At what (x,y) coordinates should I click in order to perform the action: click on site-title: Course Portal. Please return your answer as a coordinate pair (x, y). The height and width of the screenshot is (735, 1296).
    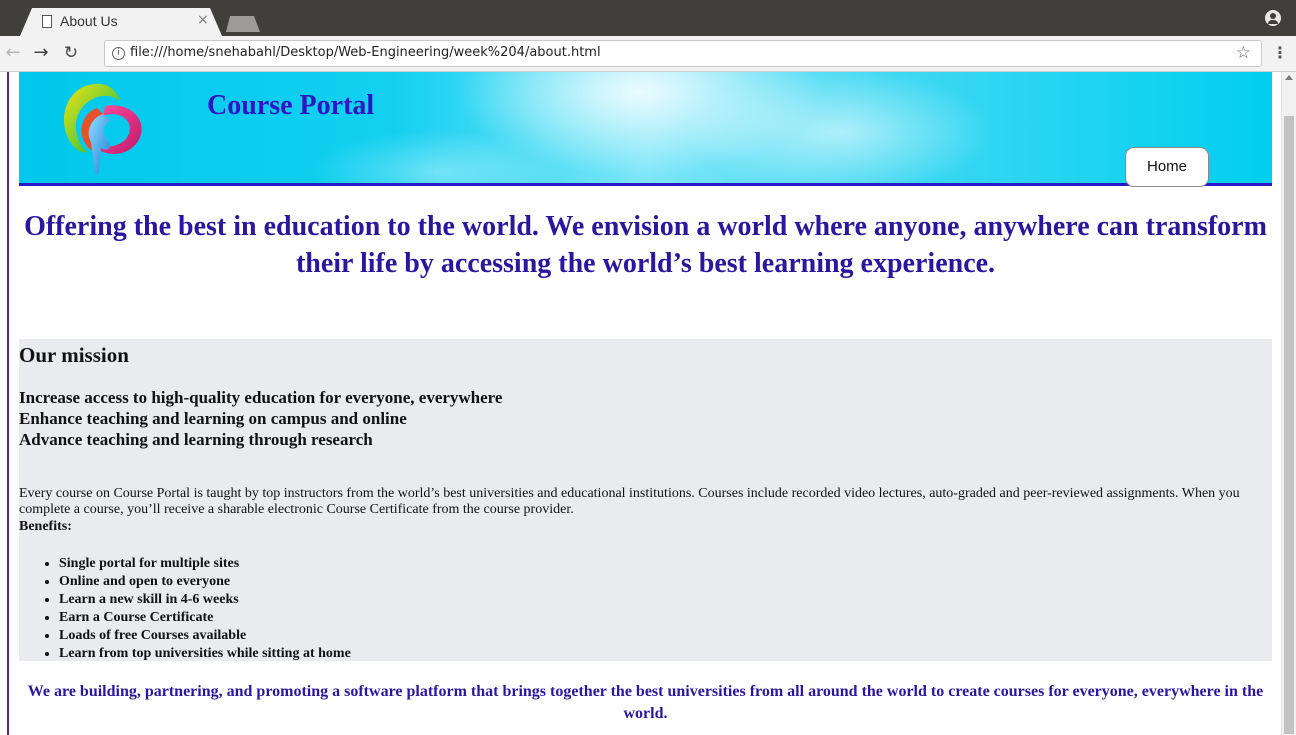
    Looking at the image, I should click on (291, 105).